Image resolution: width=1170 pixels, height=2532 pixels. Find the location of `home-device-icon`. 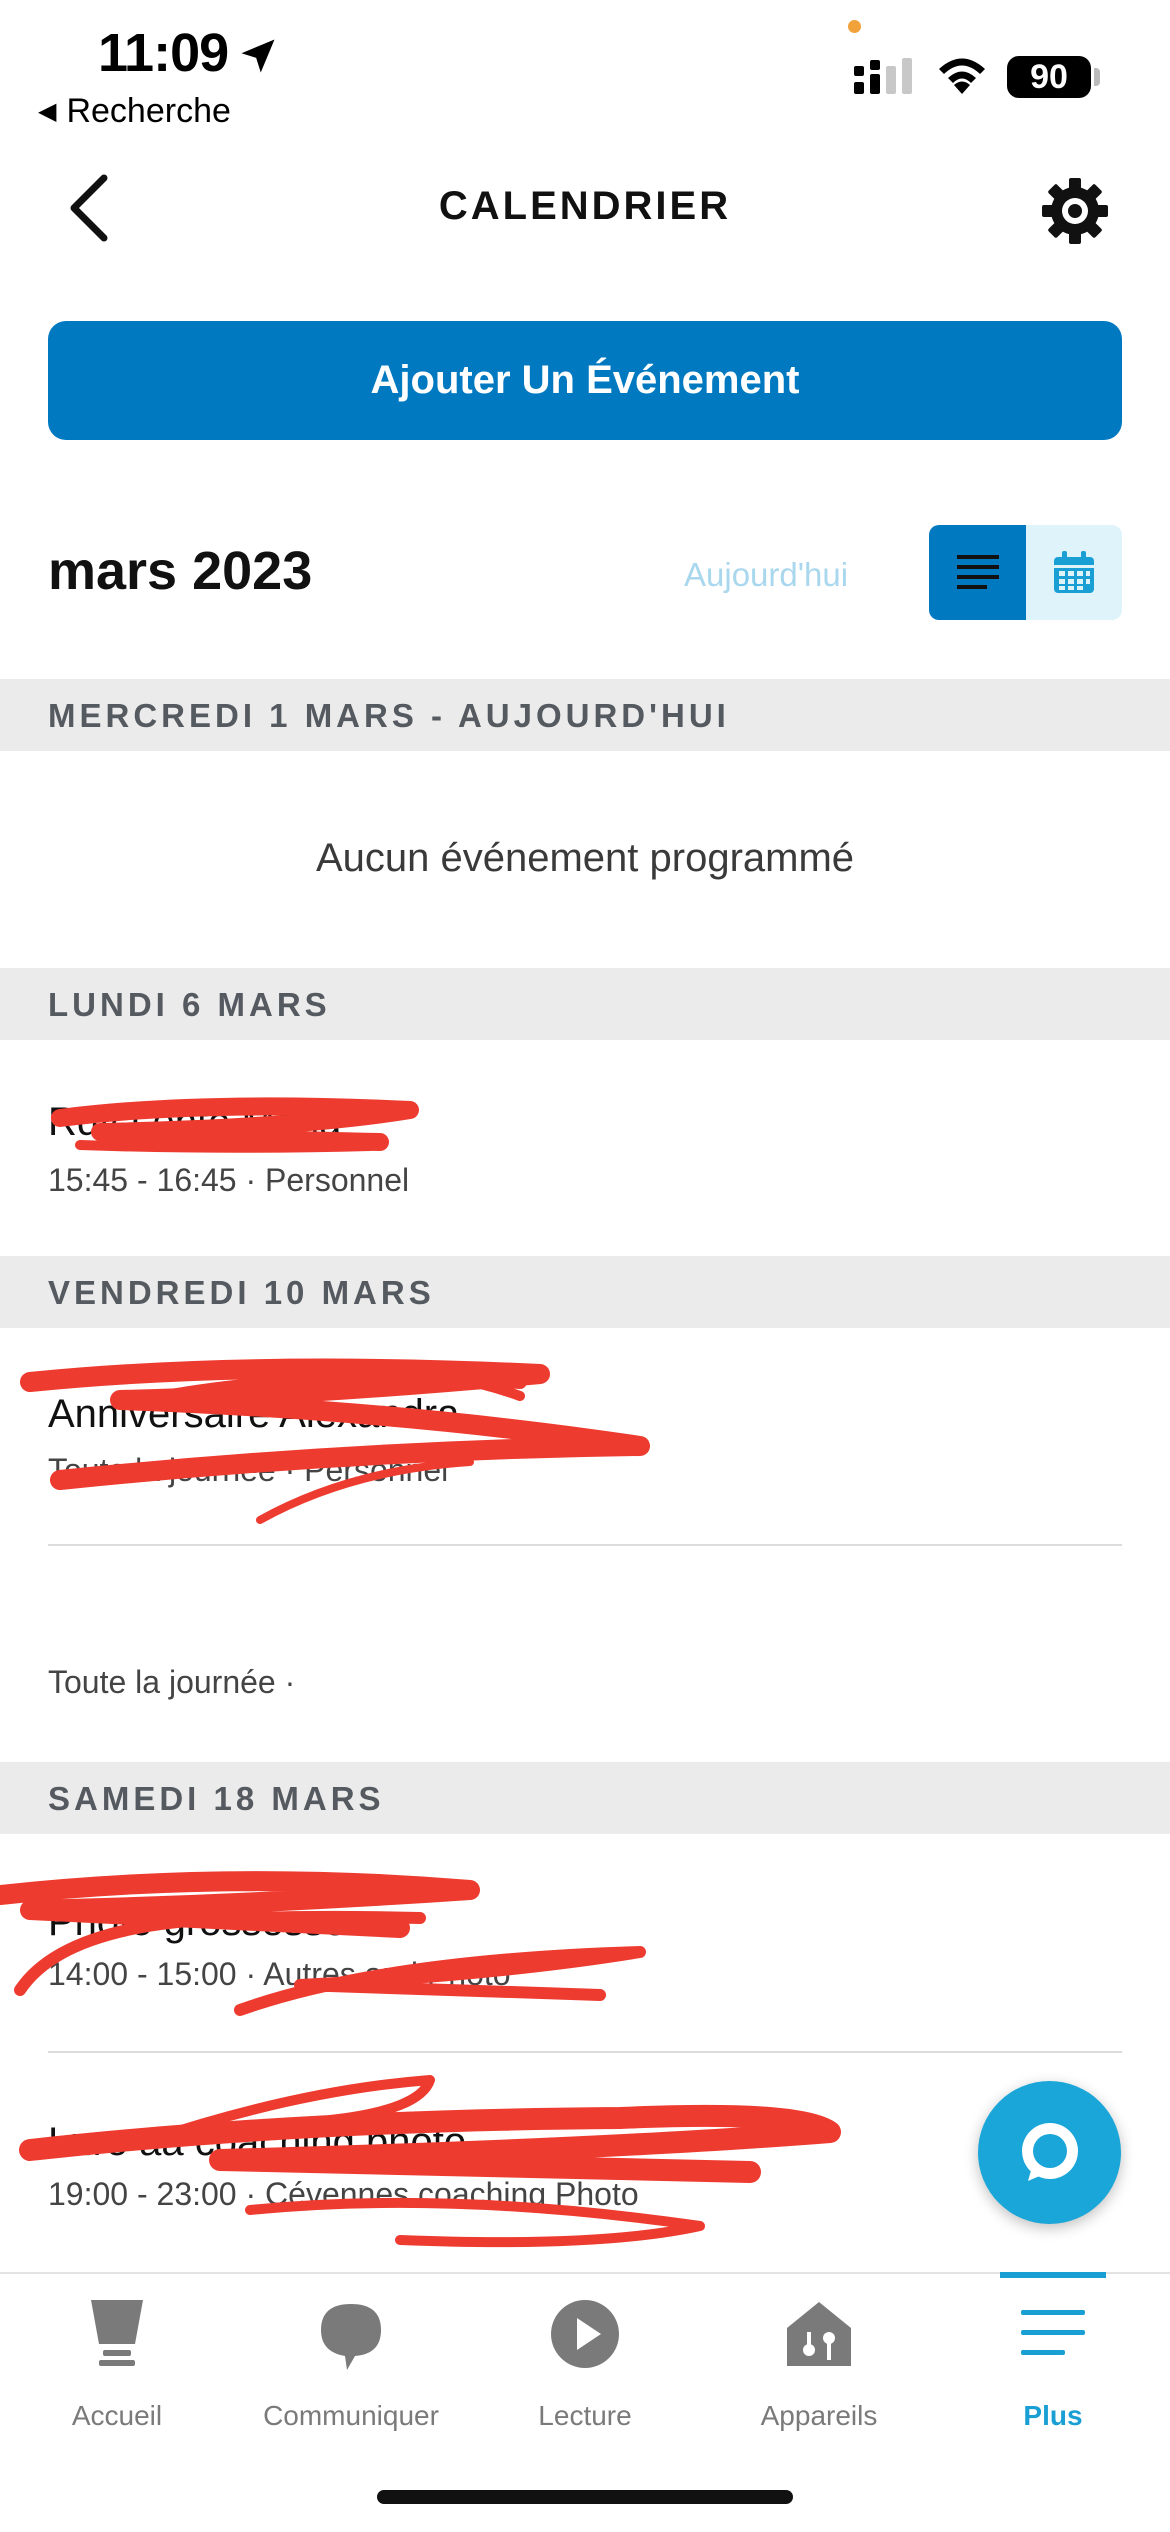

home-device-icon is located at coordinates (117, 2333).